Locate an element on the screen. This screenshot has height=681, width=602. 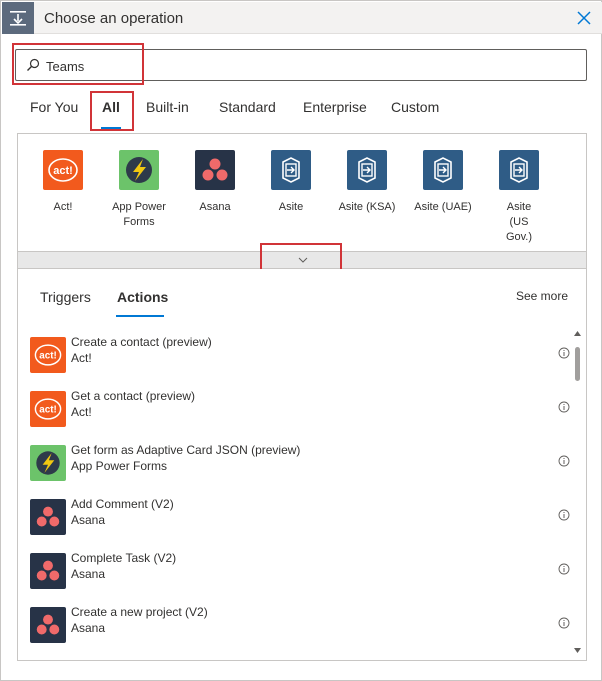
action-title: Create a new project (V2) is located at coordinates (139, 612).